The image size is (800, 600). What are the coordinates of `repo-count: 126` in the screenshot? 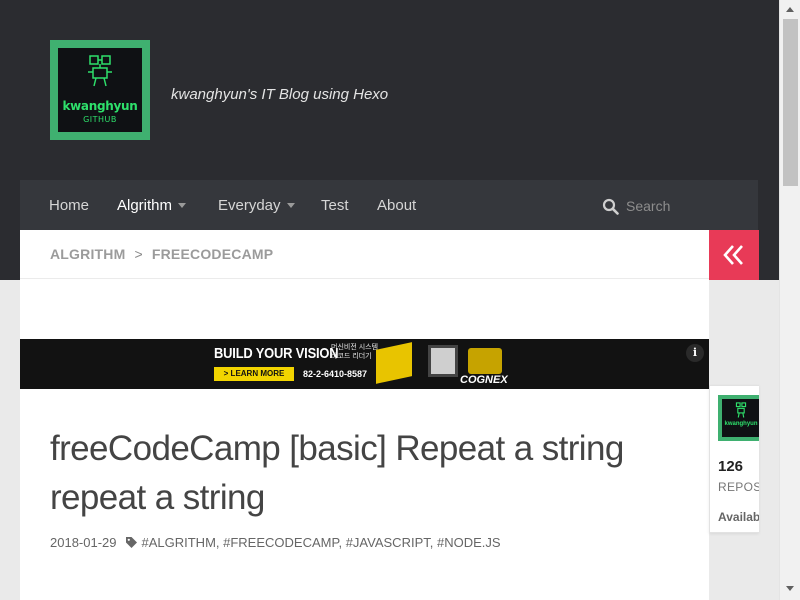 It's located at (731, 466).